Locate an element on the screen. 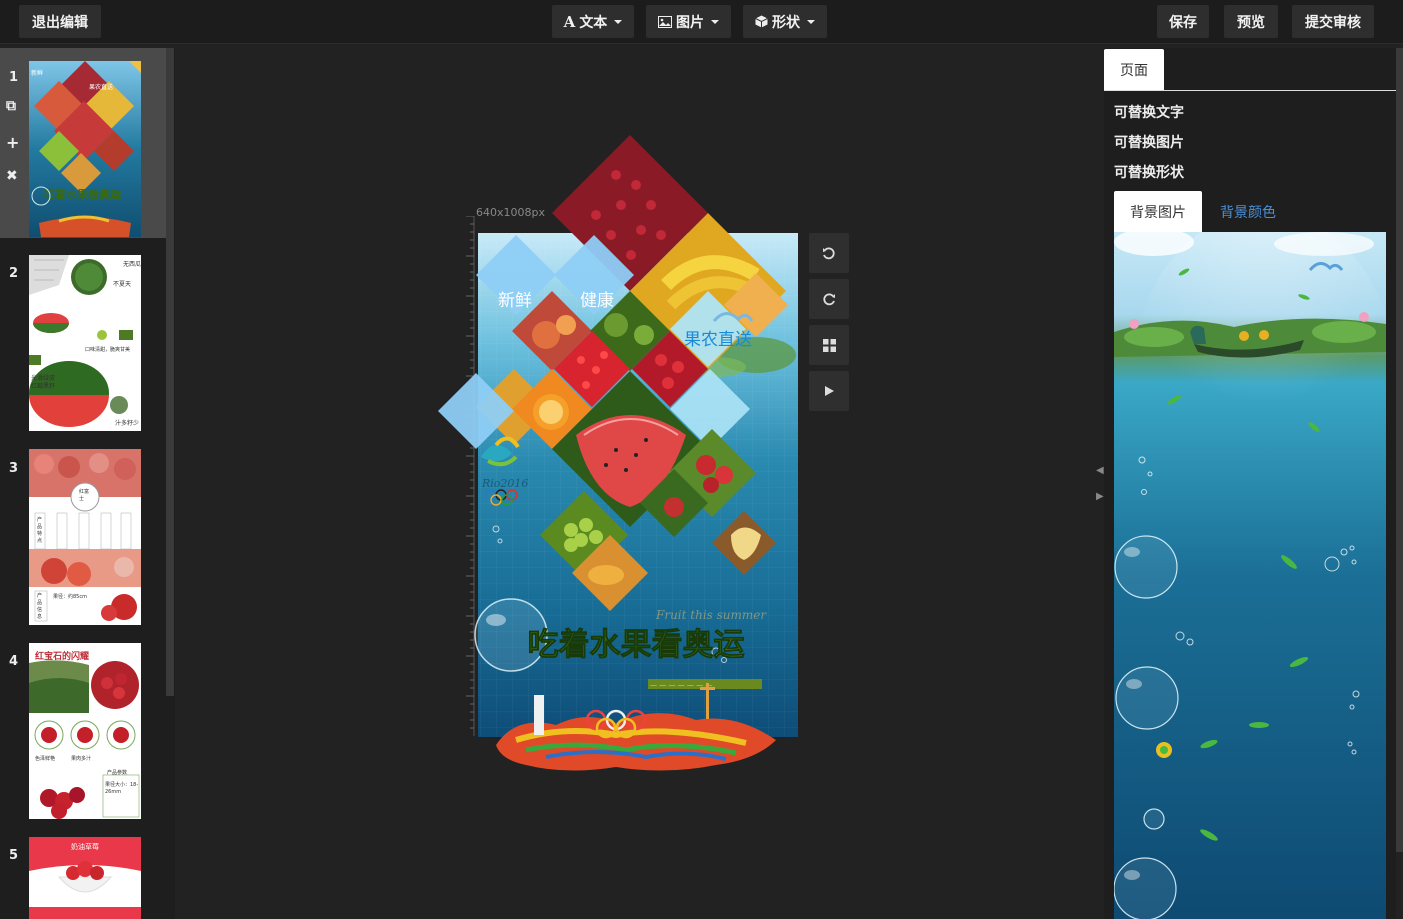  tab-page: 页面 is located at coordinates (1134, 70).